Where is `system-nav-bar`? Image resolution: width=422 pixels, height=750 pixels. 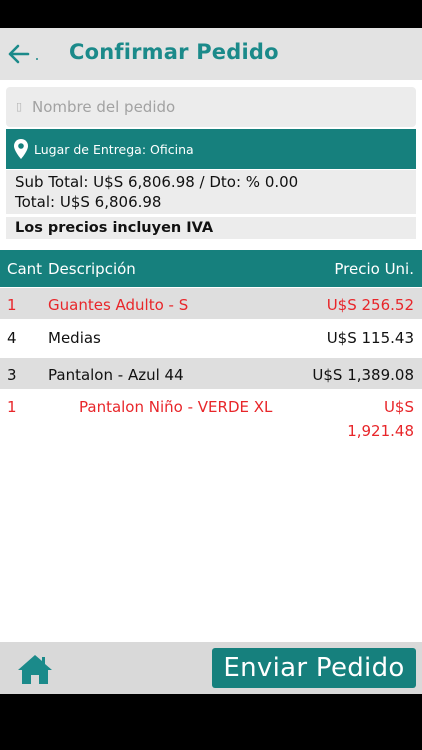
system-nav-bar is located at coordinates (211, 722).